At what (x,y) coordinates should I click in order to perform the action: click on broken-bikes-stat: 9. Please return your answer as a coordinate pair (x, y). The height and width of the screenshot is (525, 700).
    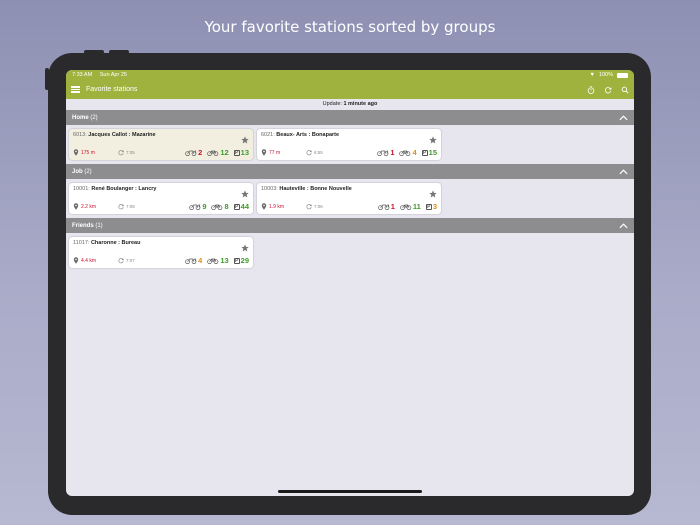
    Looking at the image, I should click on (197, 206).